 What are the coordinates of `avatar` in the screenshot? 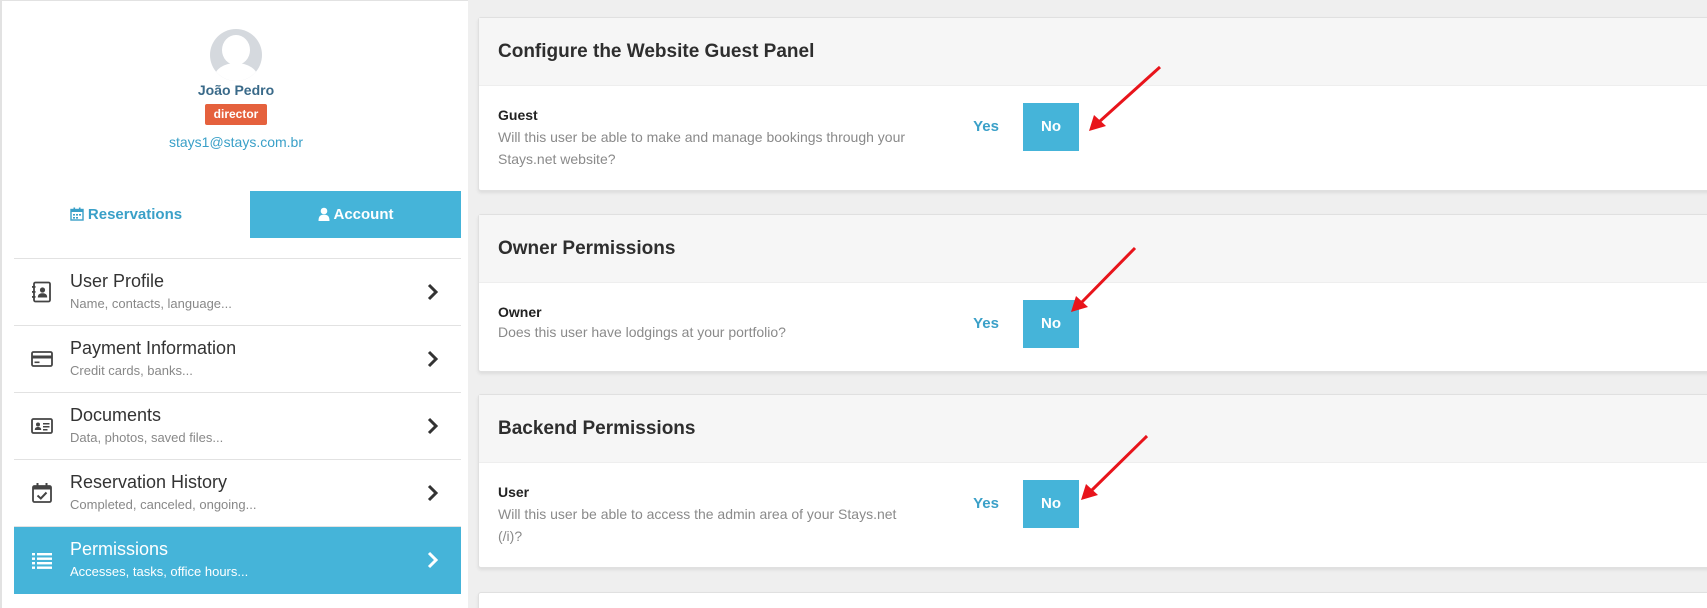 It's located at (236, 55).